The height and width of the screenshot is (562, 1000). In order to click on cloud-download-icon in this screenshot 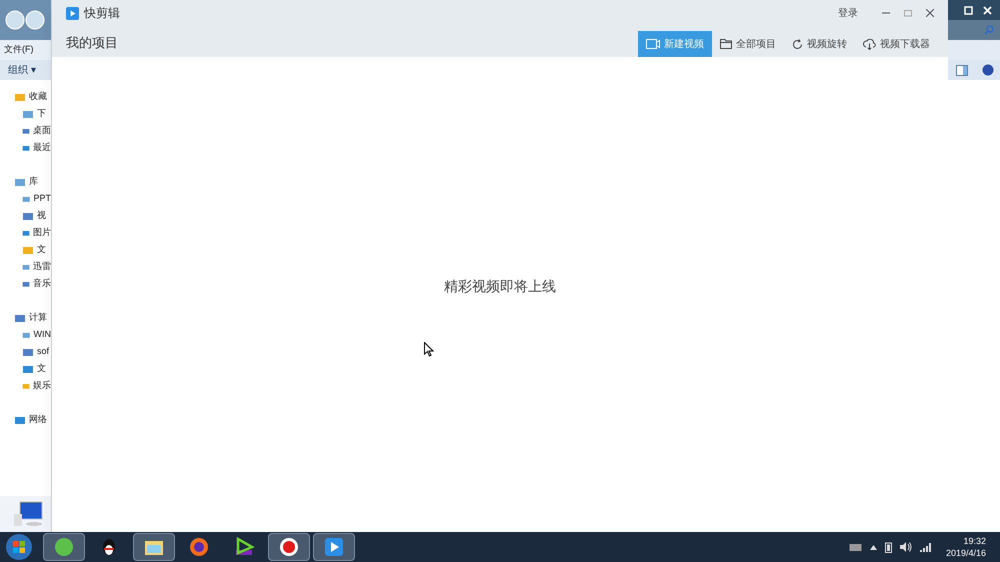, I will do `click(869, 44)`.